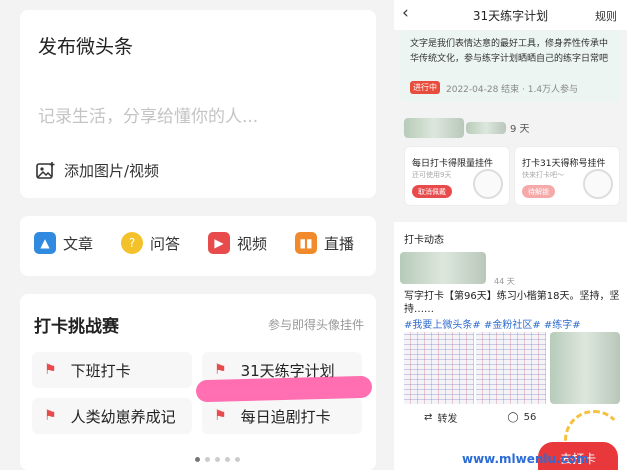 Image resolution: width=627 pixels, height=470 pixels. I want to click on add-media-button: 添加图片/视频, so click(97, 170).